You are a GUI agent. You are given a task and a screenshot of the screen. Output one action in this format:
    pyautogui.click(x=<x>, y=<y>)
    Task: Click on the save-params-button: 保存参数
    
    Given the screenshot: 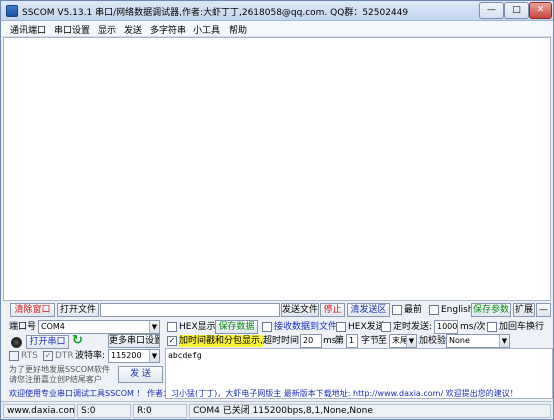 What is the action you would take?
    pyautogui.click(x=491, y=310)
    